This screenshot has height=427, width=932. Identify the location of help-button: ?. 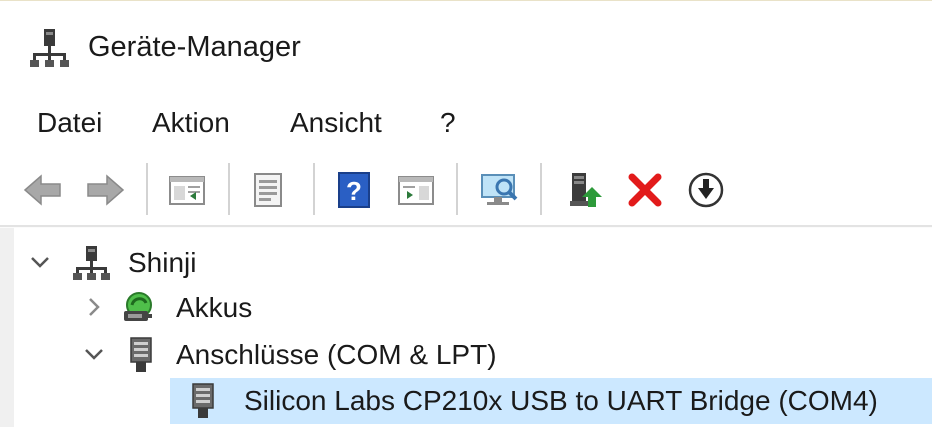
(354, 190).